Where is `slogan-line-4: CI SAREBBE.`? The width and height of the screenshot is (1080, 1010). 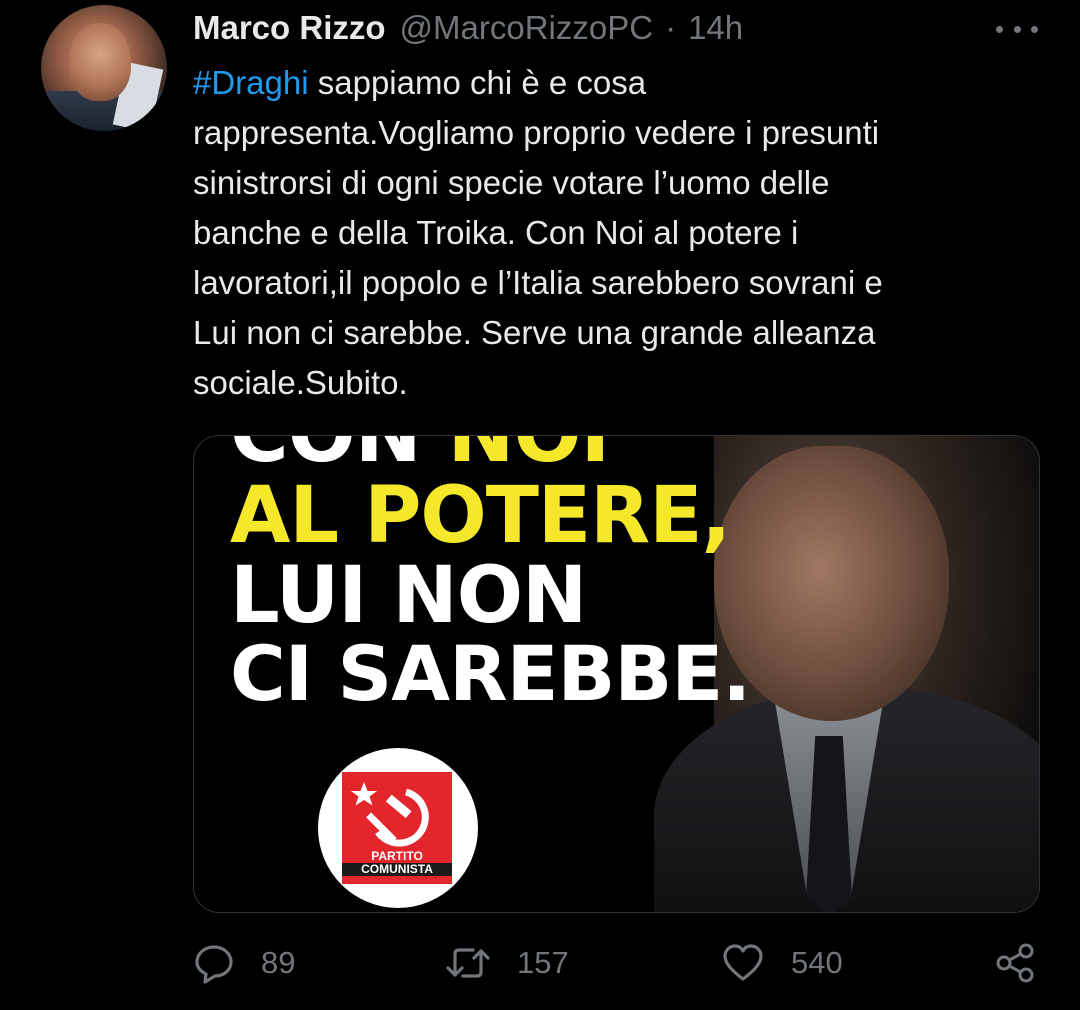 slogan-line-4: CI SAREBBE. is located at coordinates (490, 673).